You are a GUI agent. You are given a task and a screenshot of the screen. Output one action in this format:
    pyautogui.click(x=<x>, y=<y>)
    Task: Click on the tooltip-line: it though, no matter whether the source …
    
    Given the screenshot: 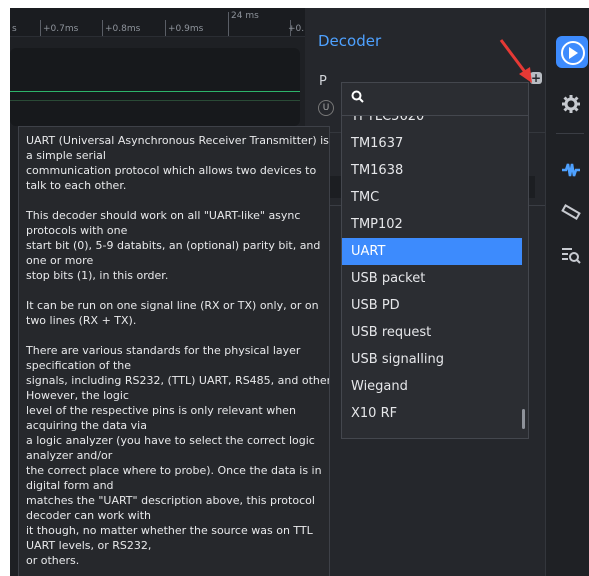 What is the action you would take?
    pyautogui.click(x=169, y=530)
    